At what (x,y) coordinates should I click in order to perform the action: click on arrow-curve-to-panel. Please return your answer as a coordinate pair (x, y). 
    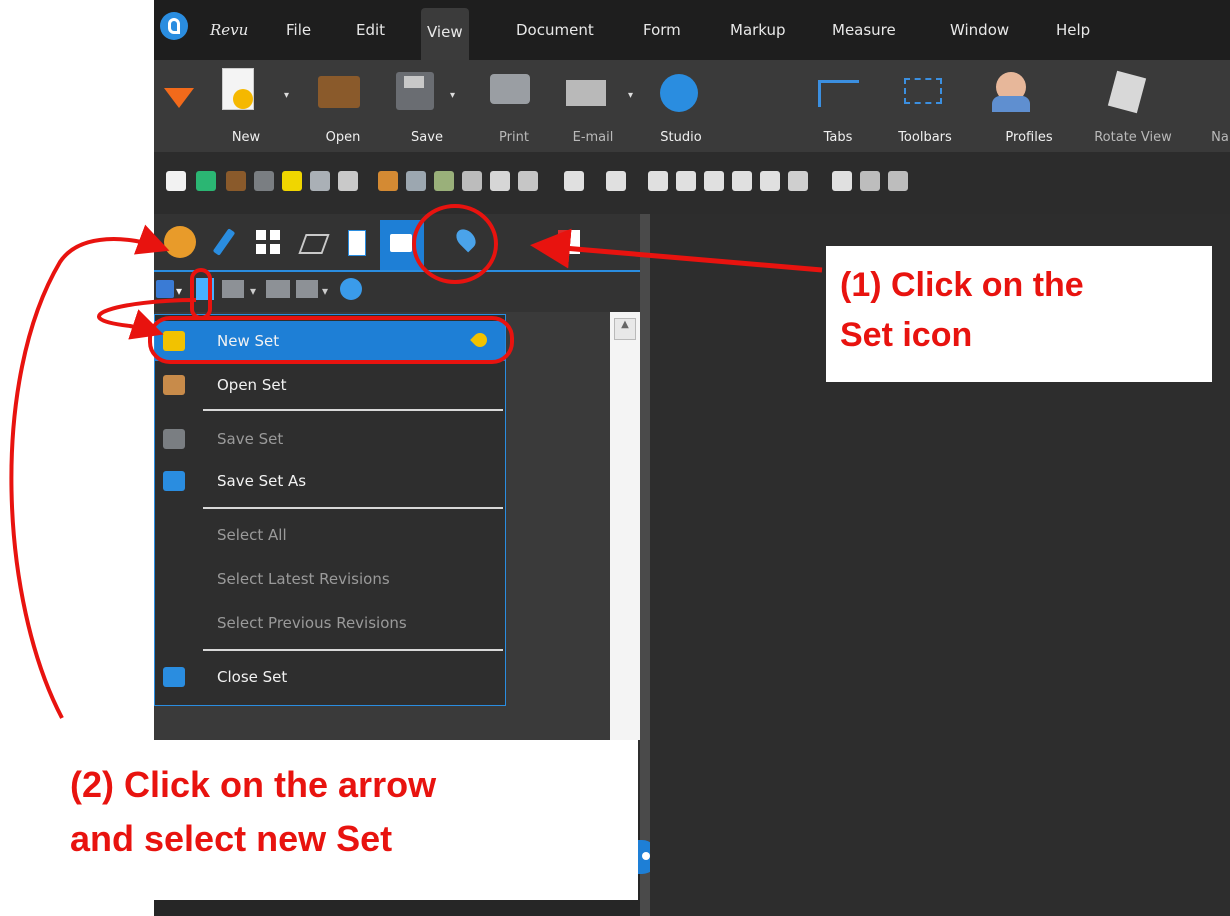
    Looking at the image, I should click on (89, 471).